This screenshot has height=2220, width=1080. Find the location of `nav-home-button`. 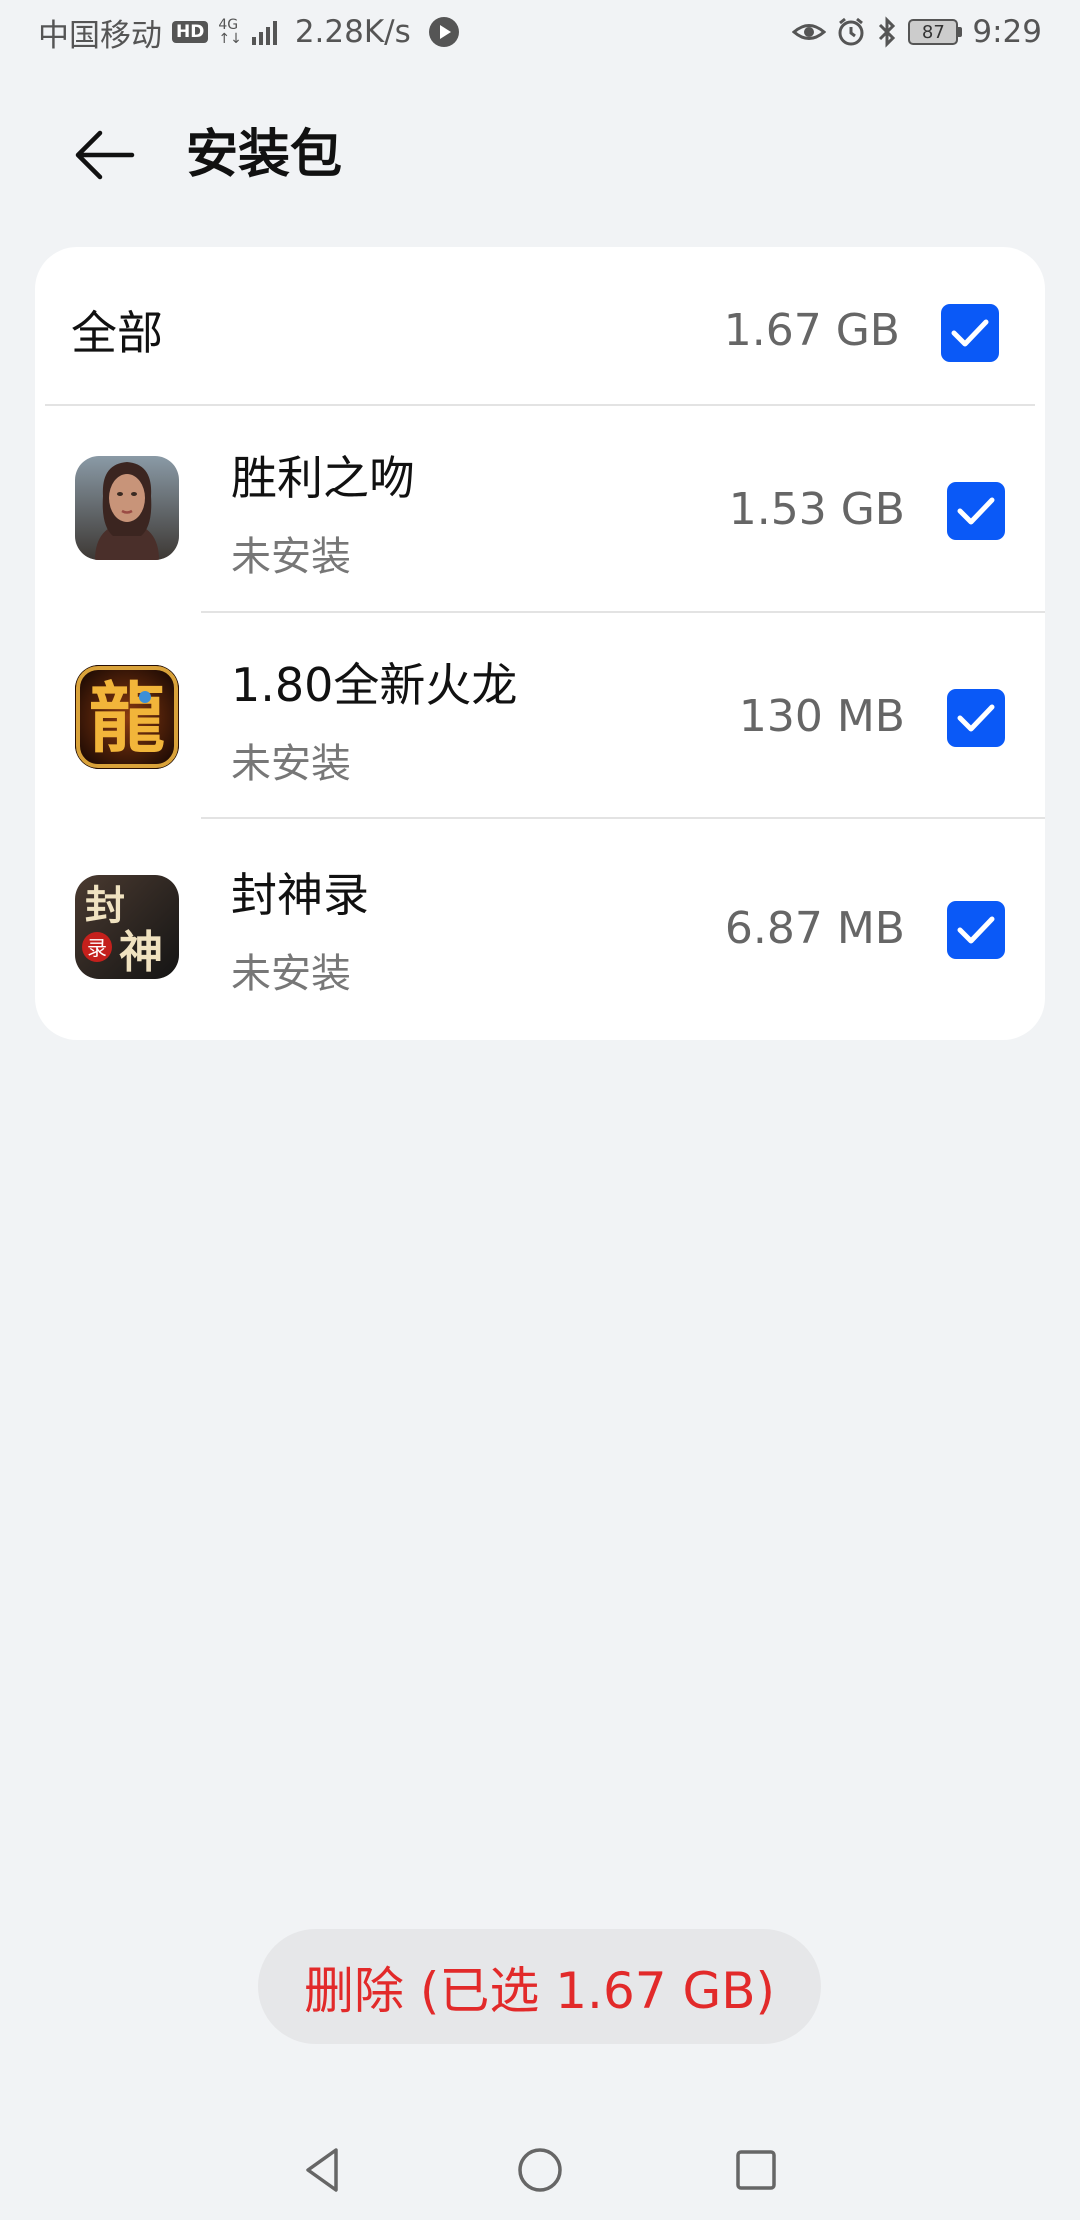

nav-home-button is located at coordinates (540, 2170).